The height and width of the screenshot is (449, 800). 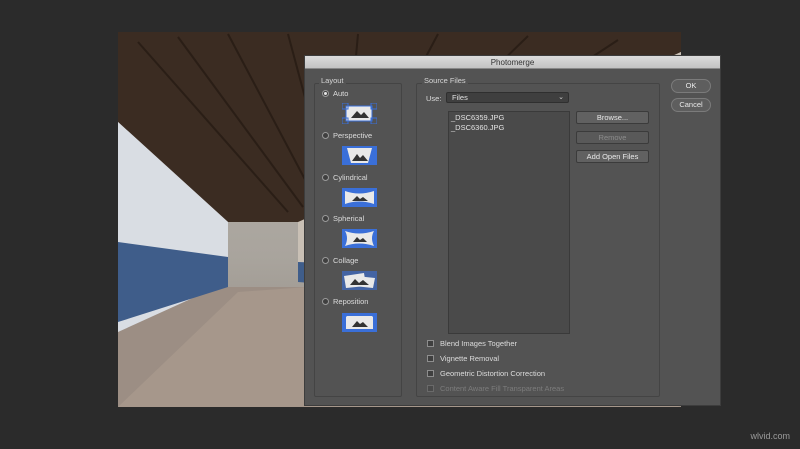 What do you see at coordinates (325, 260) in the screenshot?
I see `radio-collage` at bounding box center [325, 260].